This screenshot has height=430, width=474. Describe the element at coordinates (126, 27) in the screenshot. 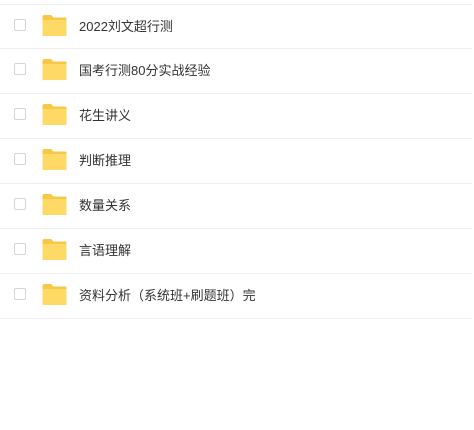

I see `file-name: 2022刘文超行测` at that location.